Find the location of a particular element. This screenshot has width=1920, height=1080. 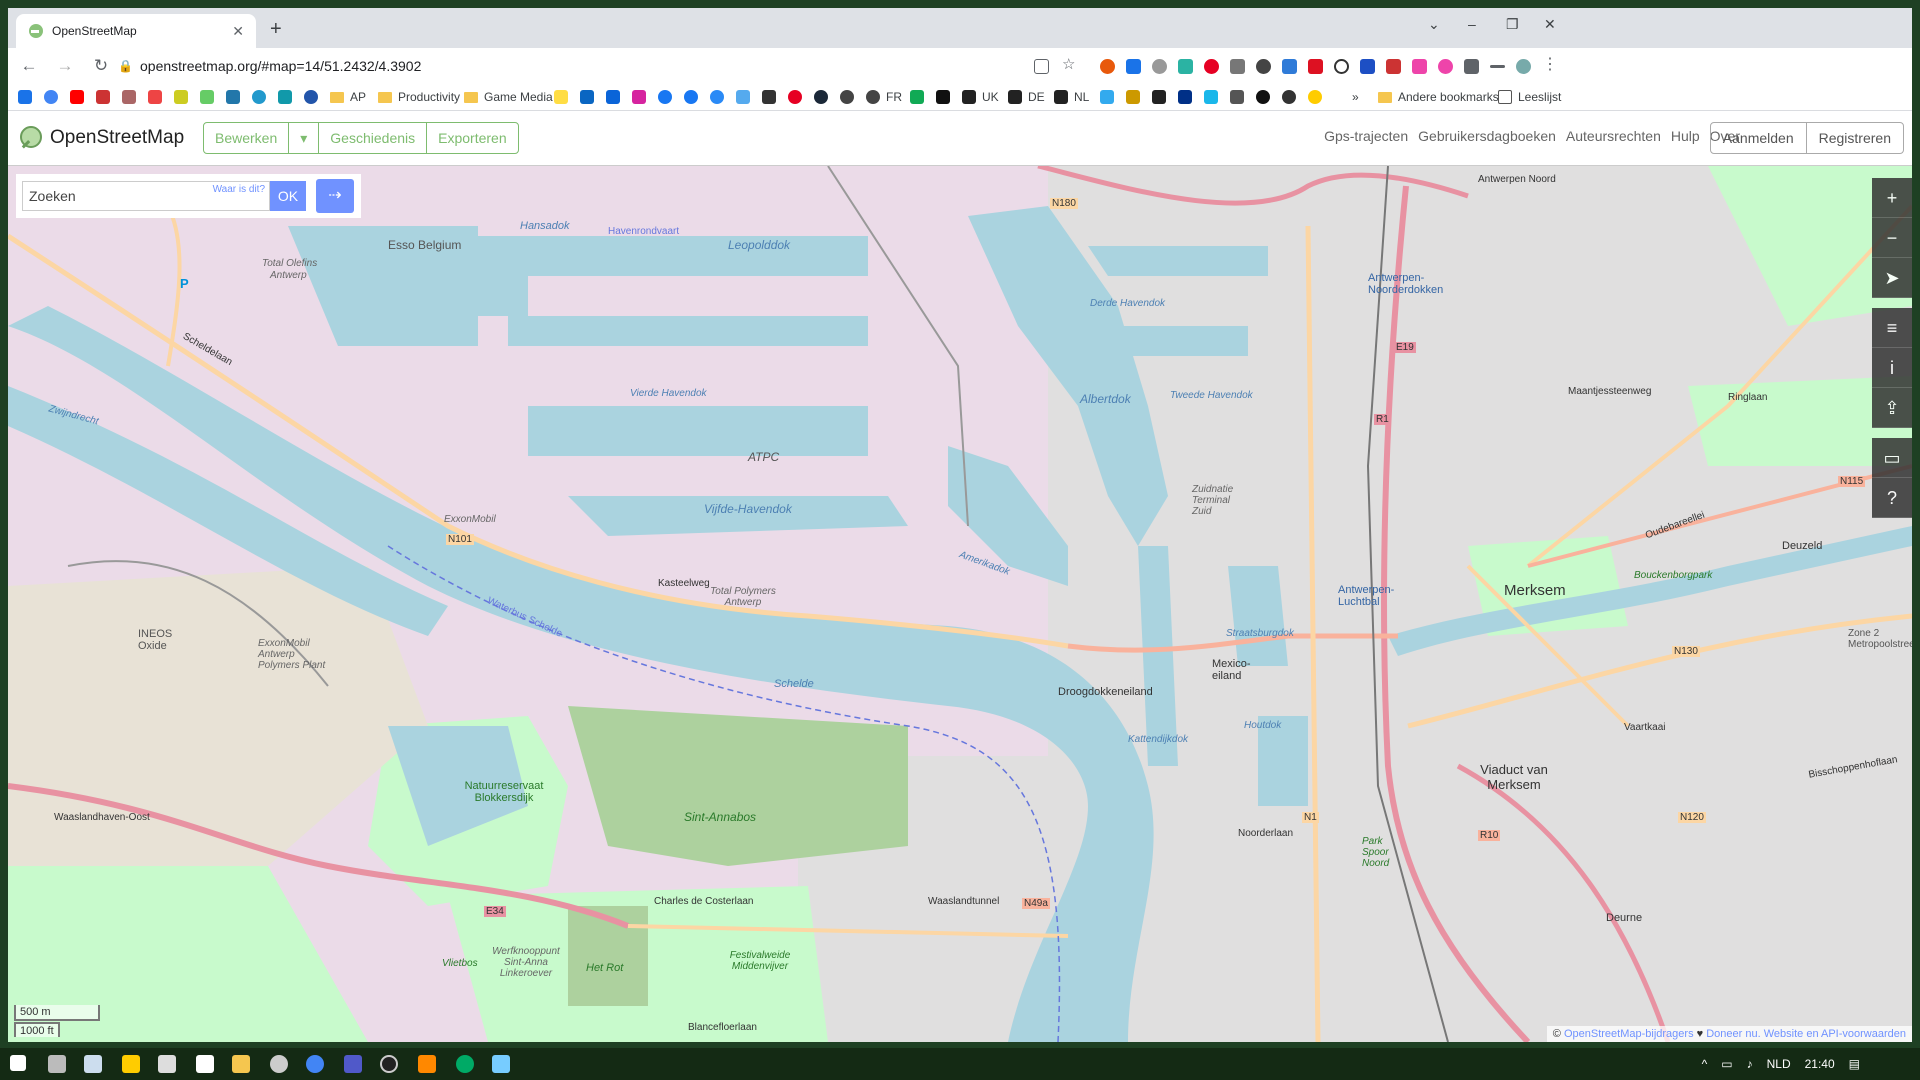

bookmarks-overflow: » is located at coordinates (1355, 97).